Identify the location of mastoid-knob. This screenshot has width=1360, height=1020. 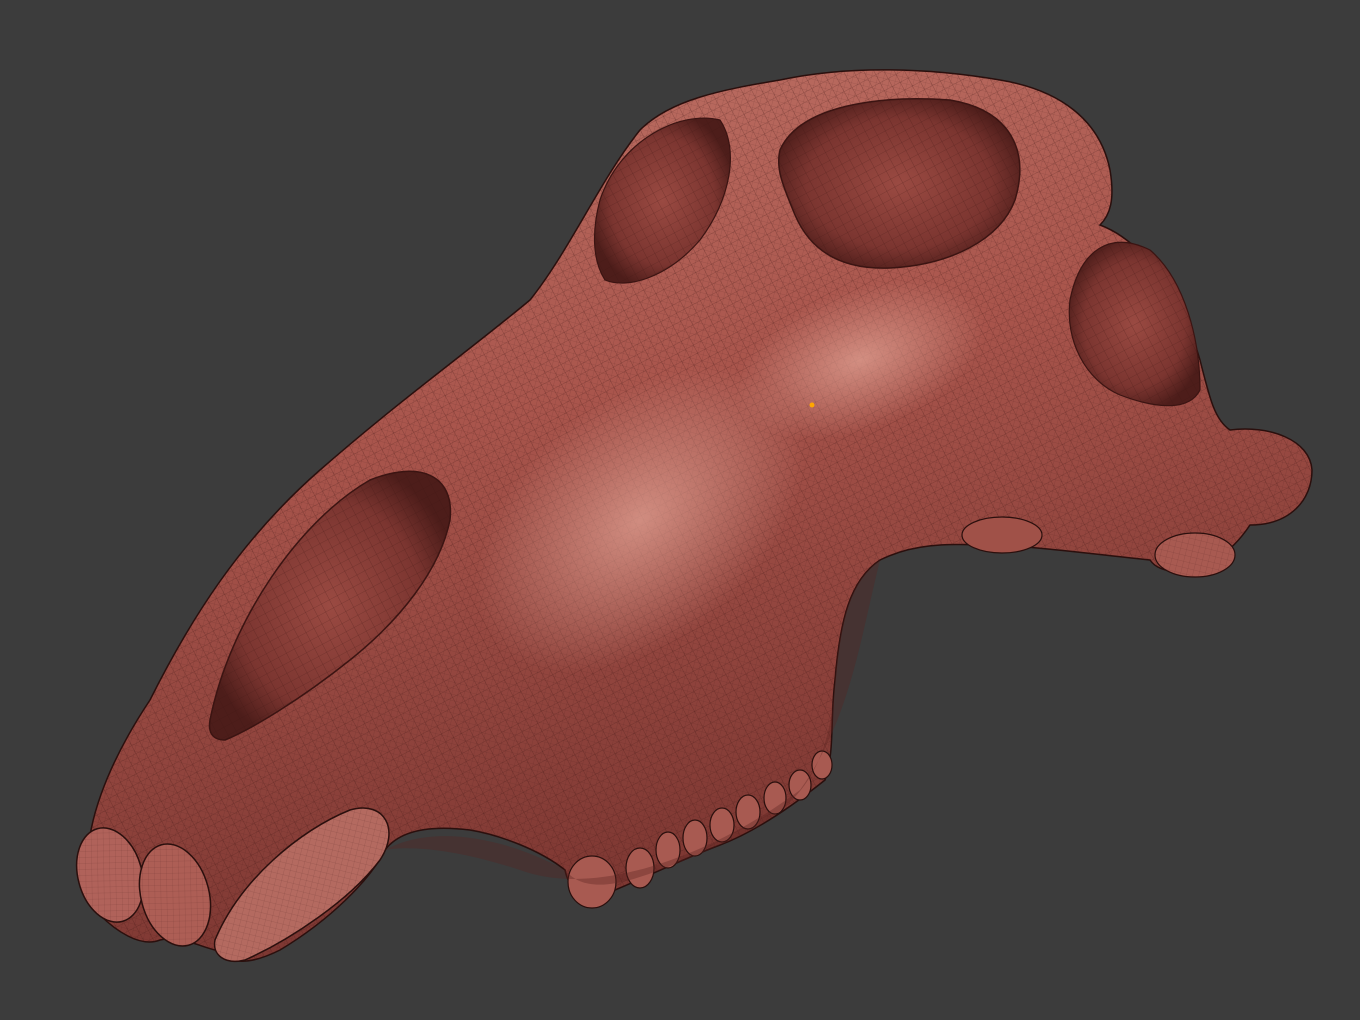
(1002, 535).